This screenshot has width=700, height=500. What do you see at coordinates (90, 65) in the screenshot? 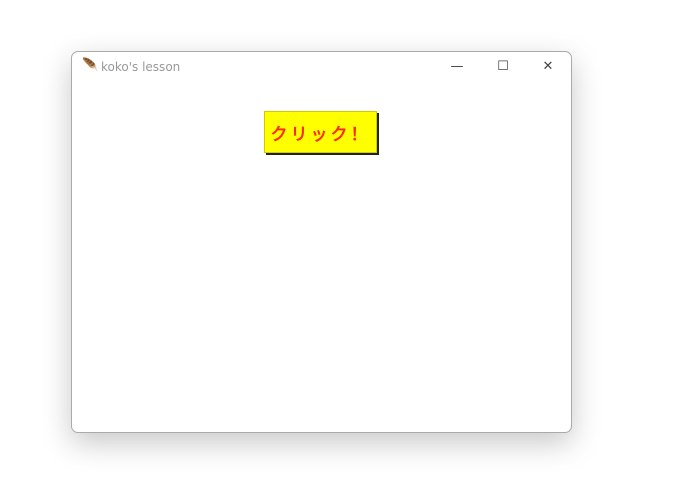
I see `feather-icon: 🪶` at bounding box center [90, 65].